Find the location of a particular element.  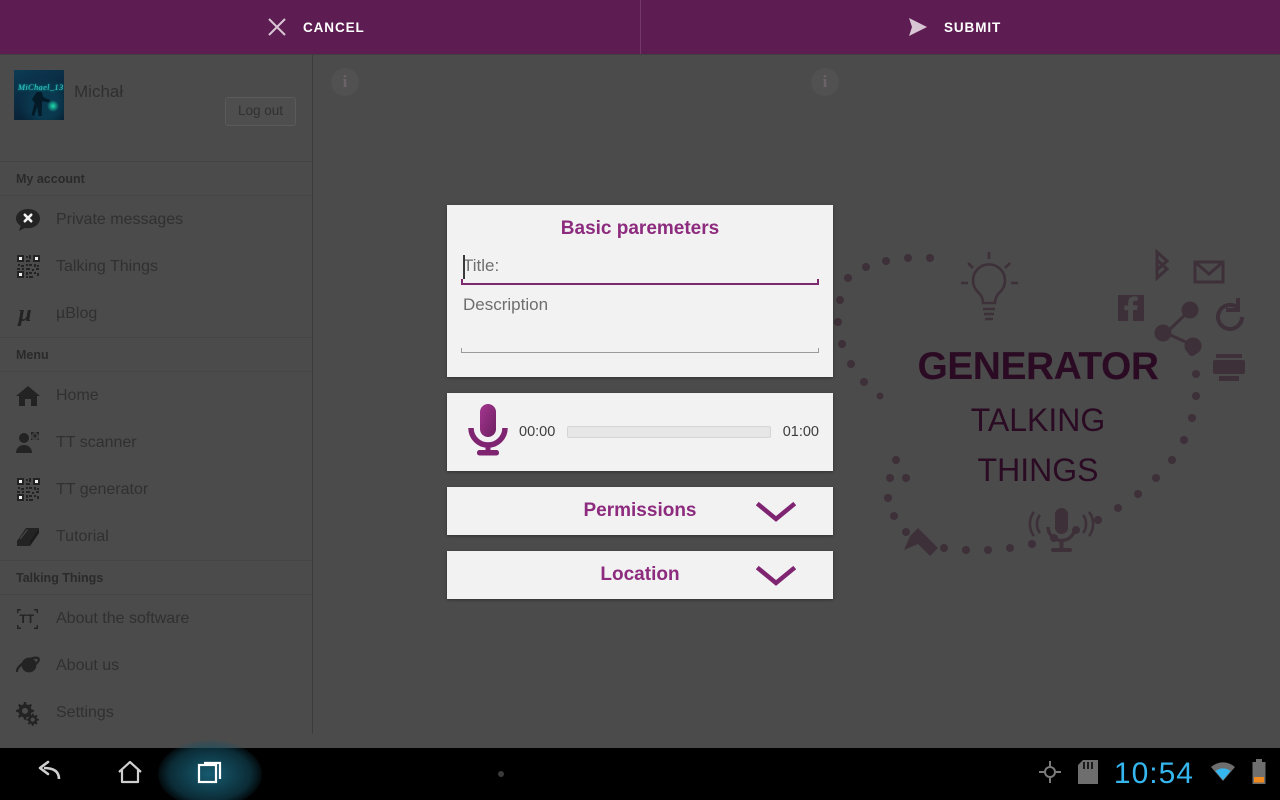

sidebar-item-about-the-software: TT About the software is located at coordinates (156, 618).